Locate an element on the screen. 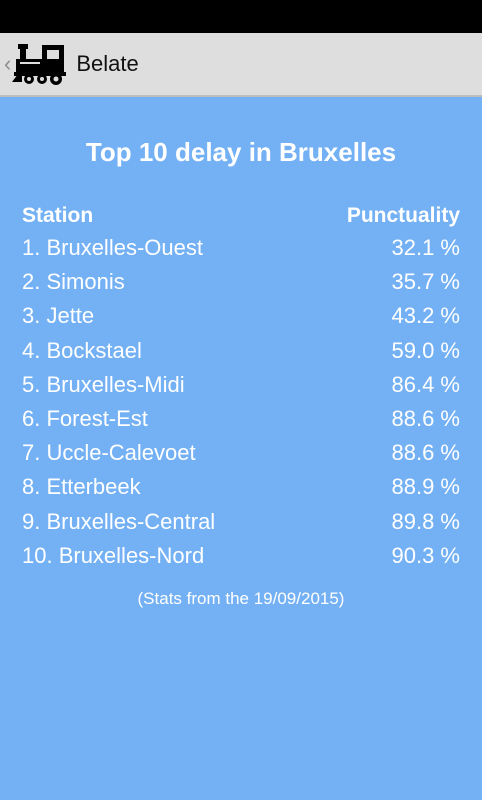 The width and height of the screenshot is (482, 800). station-name: 7. Uccle-Calevoet is located at coordinates (109, 453).